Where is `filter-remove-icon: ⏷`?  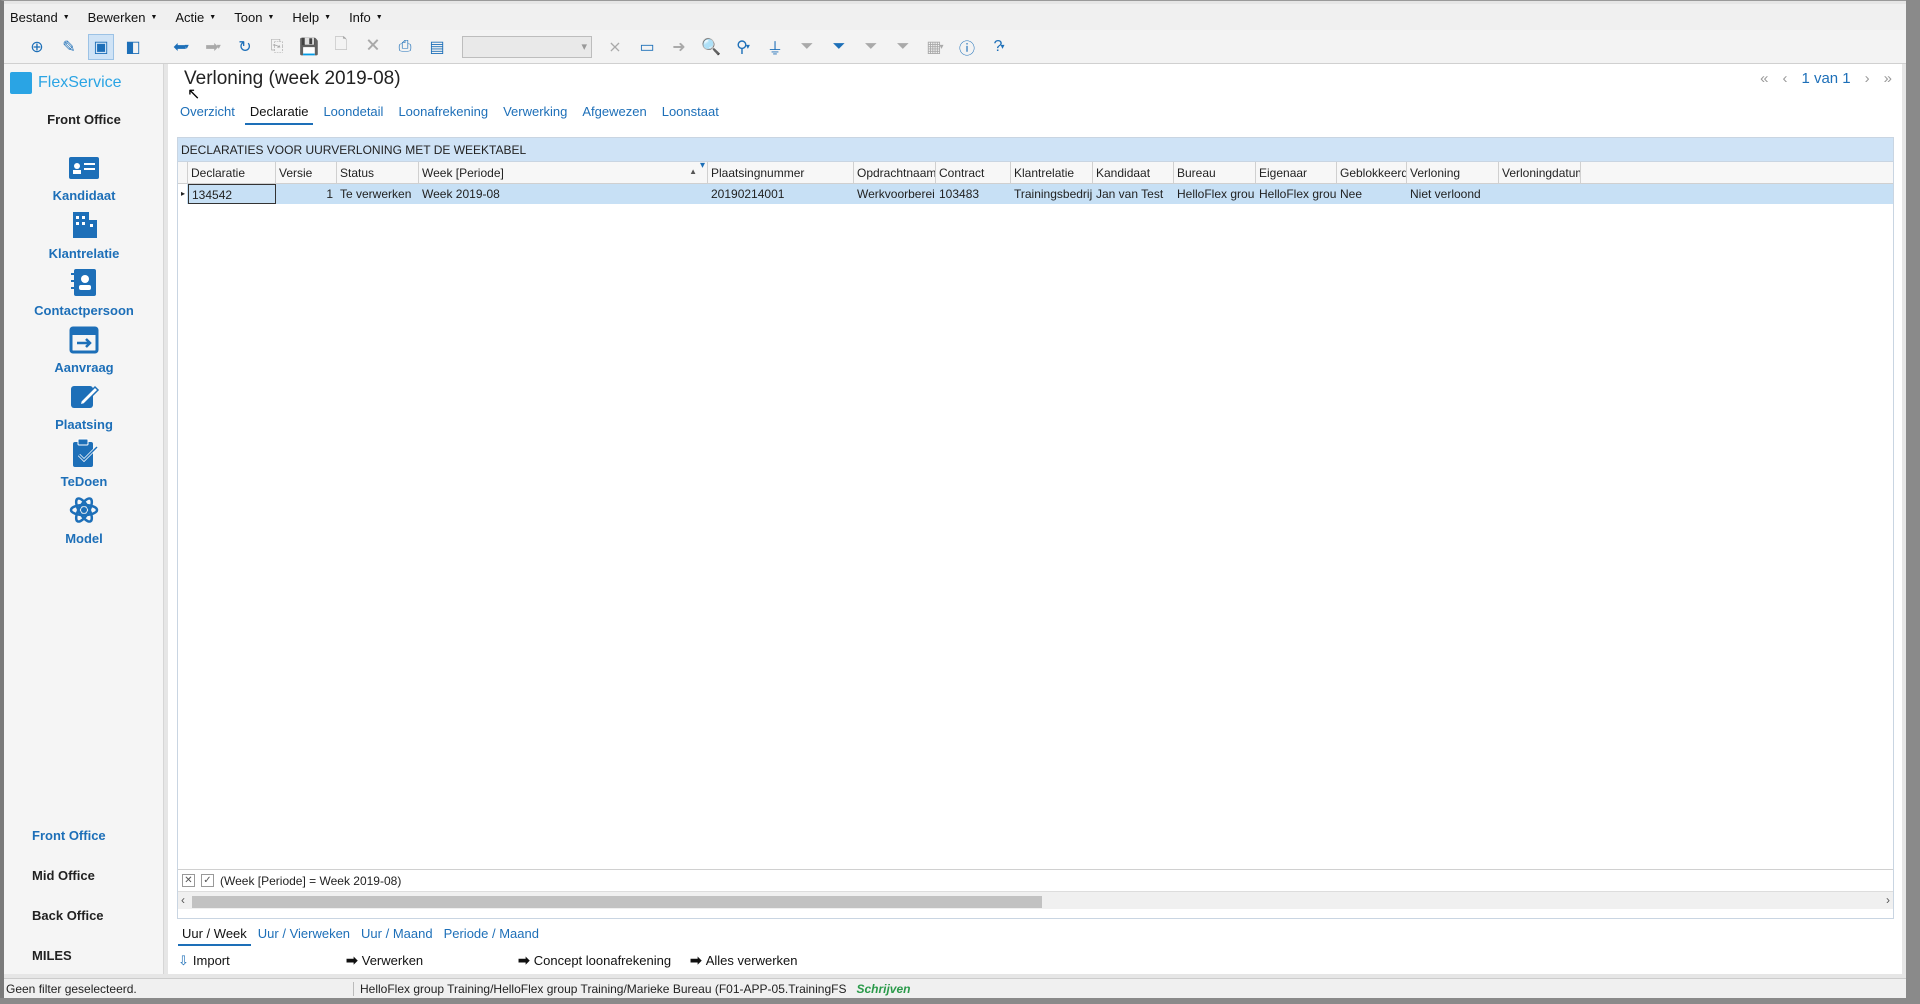 filter-remove-icon: ⏷ is located at coordinates (871, 47).